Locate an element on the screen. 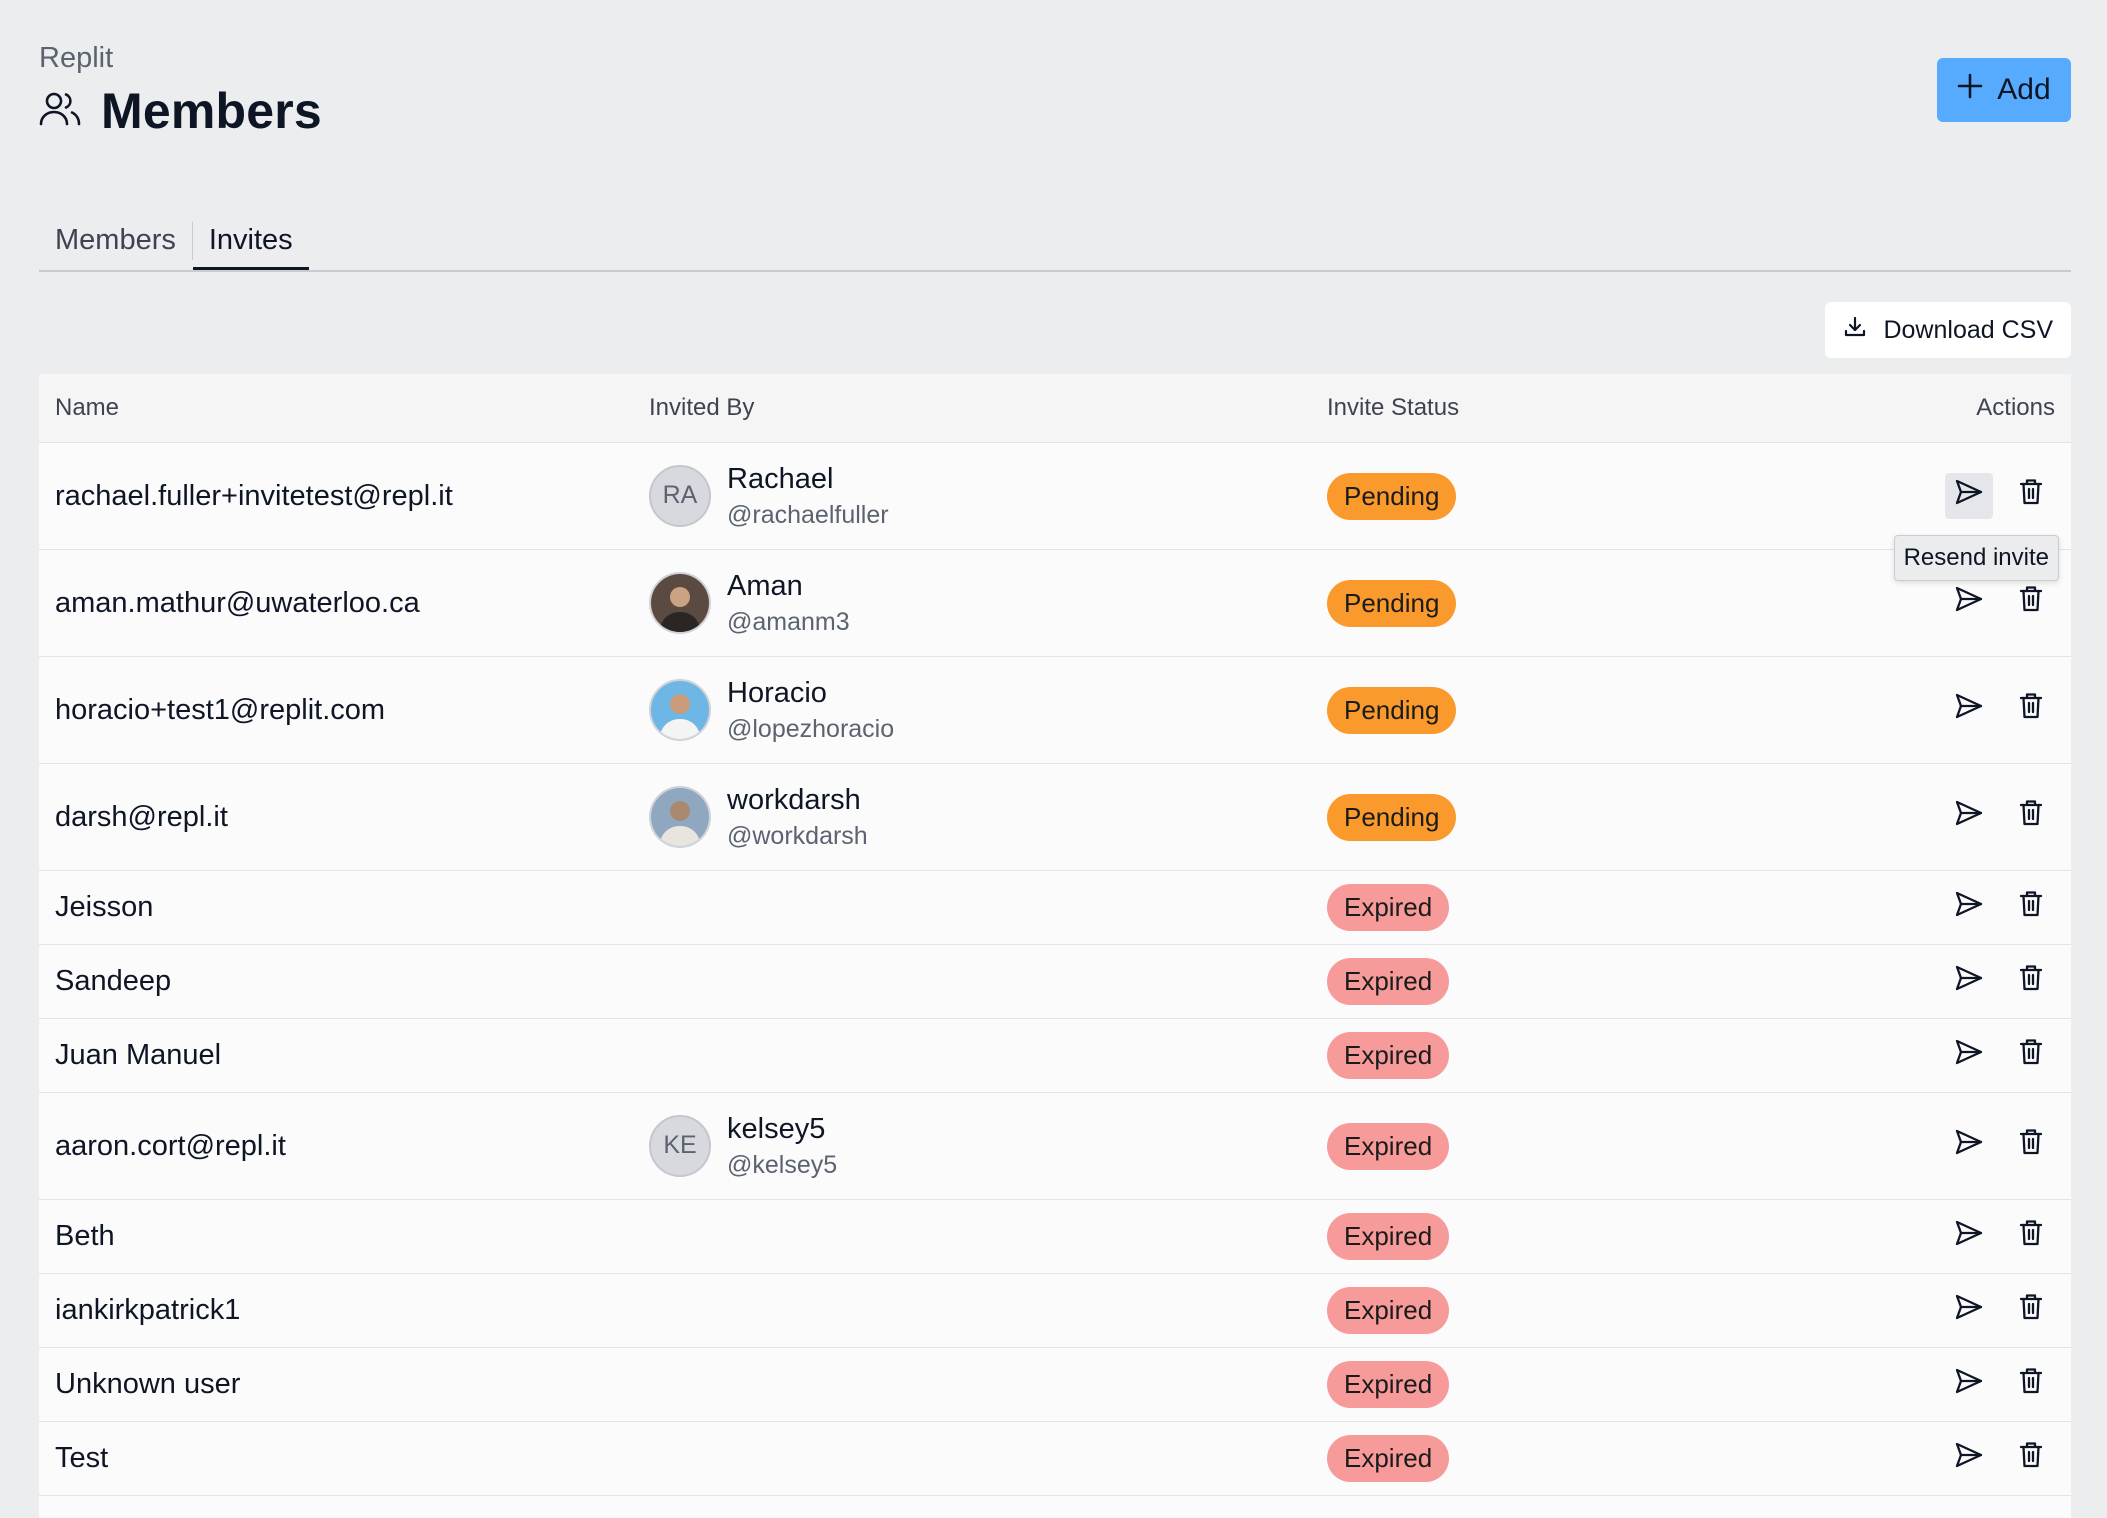 The width and height of the screenshot is (2107, 1518). invitee-name: Sandeep is located at coordinates (113, 981).